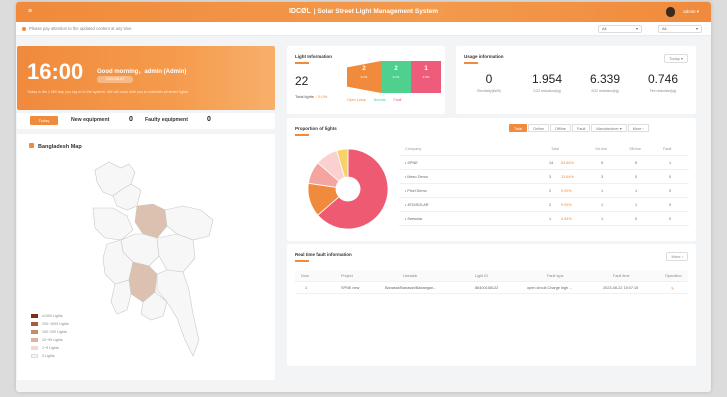  What do you see at coordinates (605, 91) in the screenshot?
I see `so2-label: SO2 reduction(kg)` at bounding box center [605, 91].